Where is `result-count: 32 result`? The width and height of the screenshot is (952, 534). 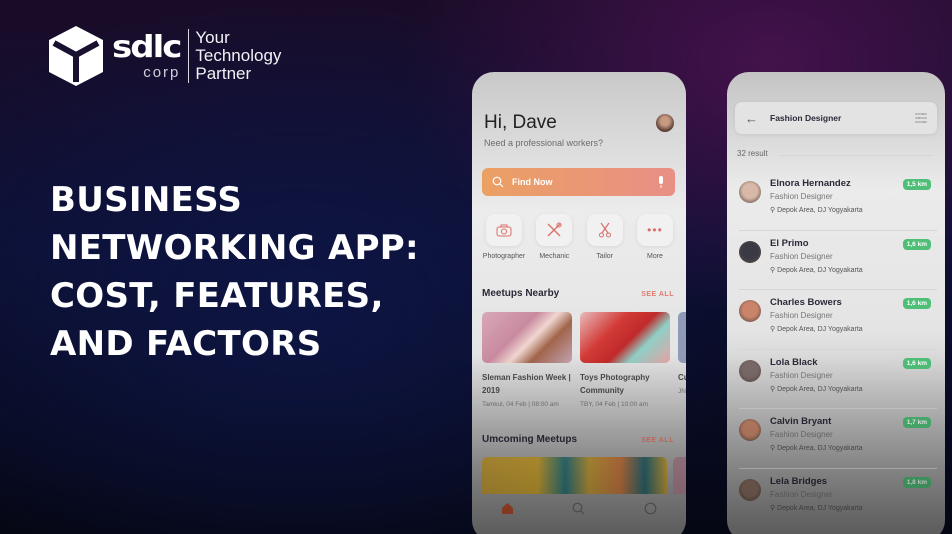 result-count: 32 result is located at coordinates (752, 153).